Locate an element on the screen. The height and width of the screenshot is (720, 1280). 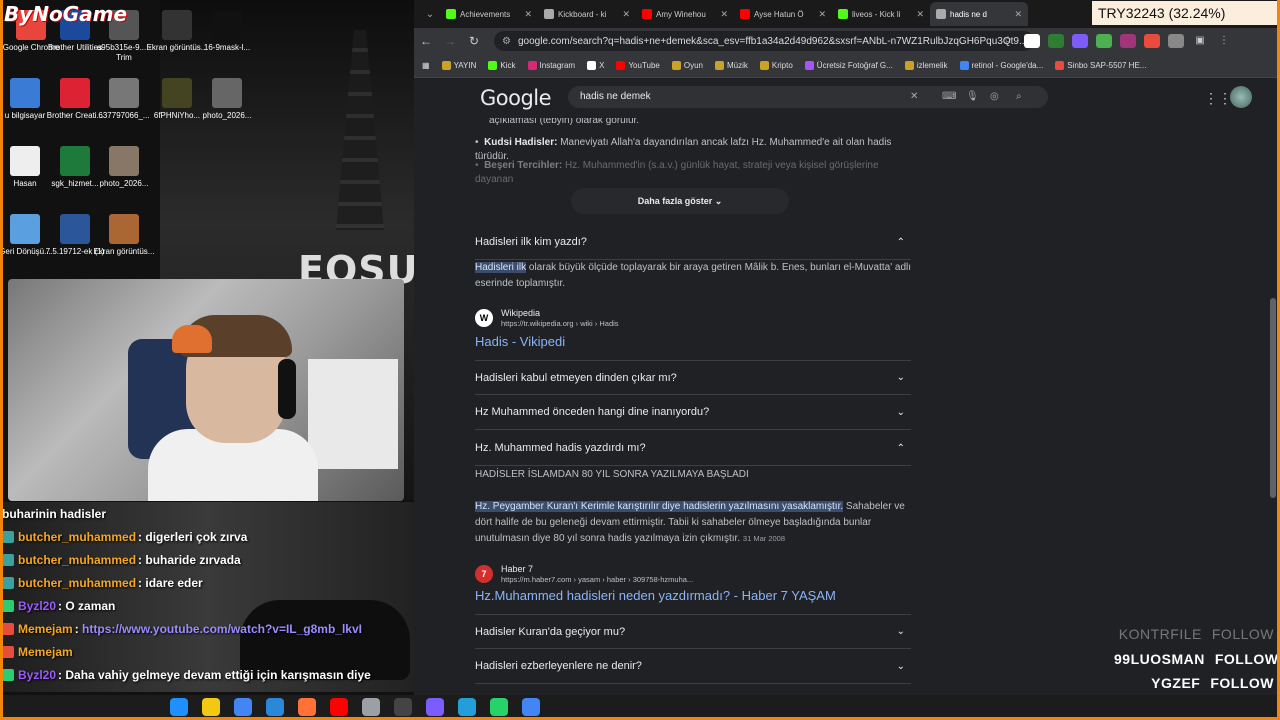
keyboard-icon: ⌨ is located at coordinates (949, 97).